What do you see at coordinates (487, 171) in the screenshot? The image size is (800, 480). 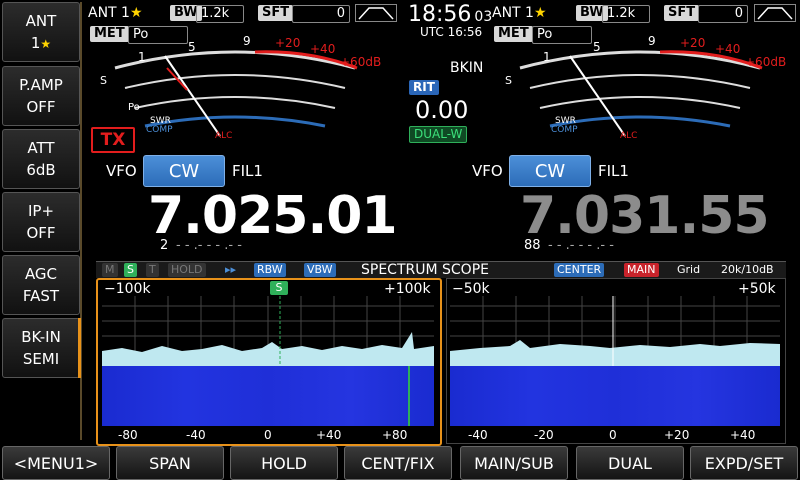 I see `sub-vfo-label: VFO` at bounding box center [487, 171].